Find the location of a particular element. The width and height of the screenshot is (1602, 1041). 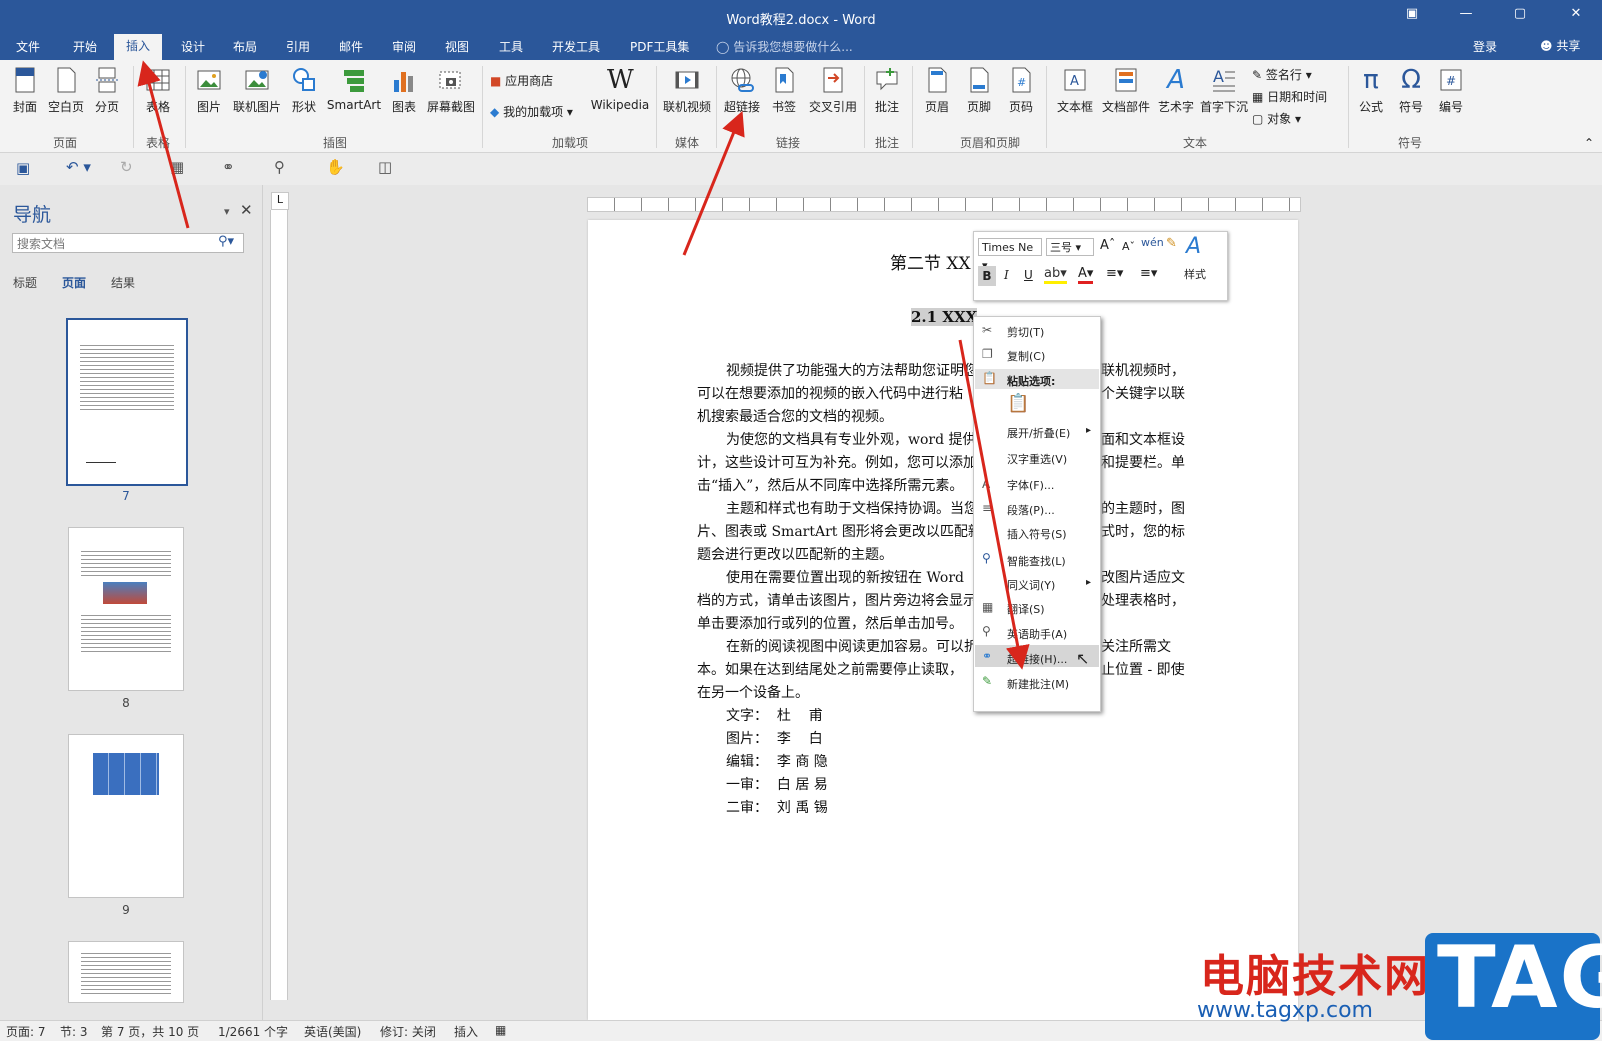

macro-icon: ▦ is located at coordinates (500, 1030).